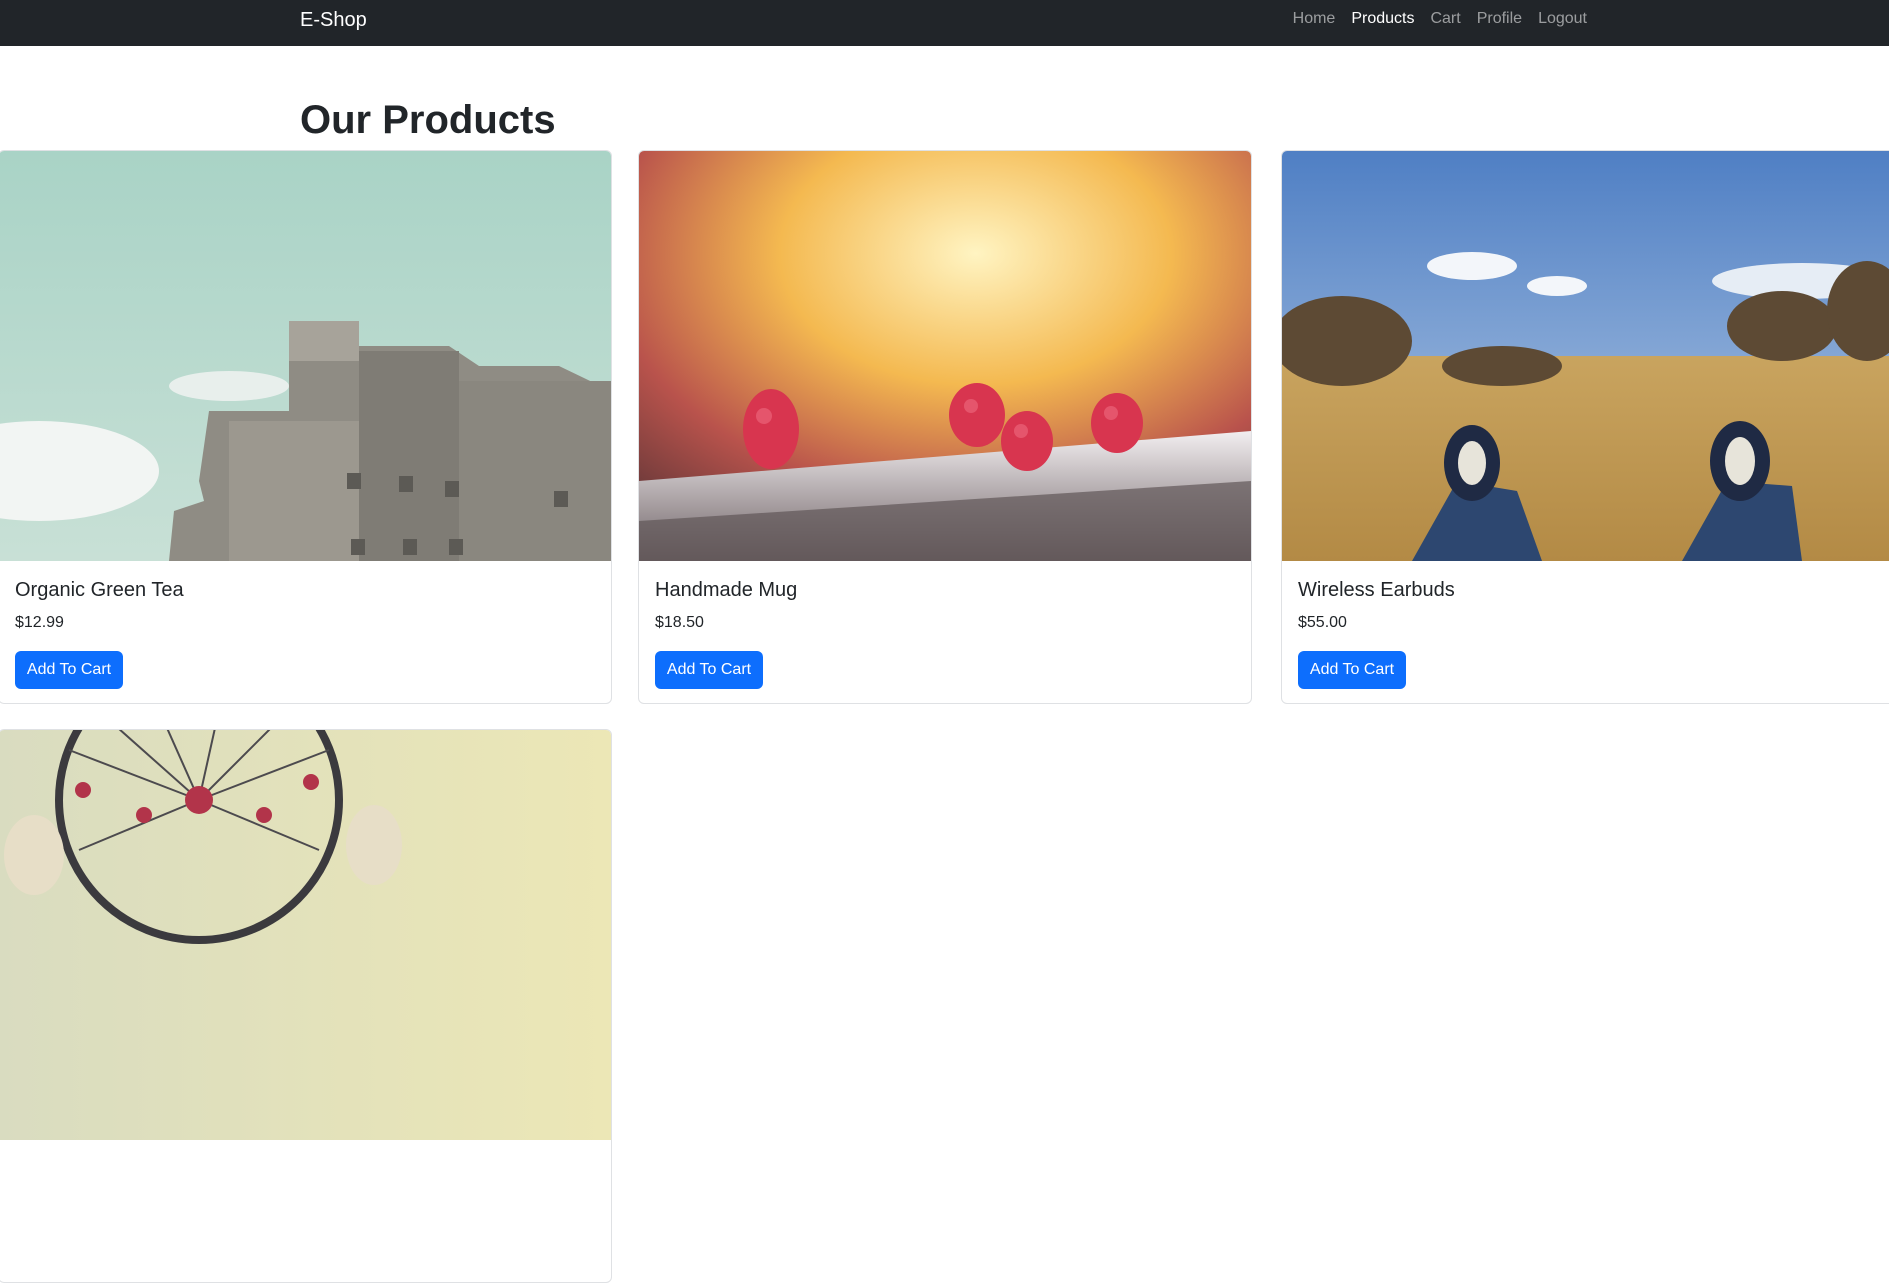 The image size is (1889, 1283). Describe the element at coordinates (726, 590) in the screenshot. I see `product-name: Handmade Mug` at that location.